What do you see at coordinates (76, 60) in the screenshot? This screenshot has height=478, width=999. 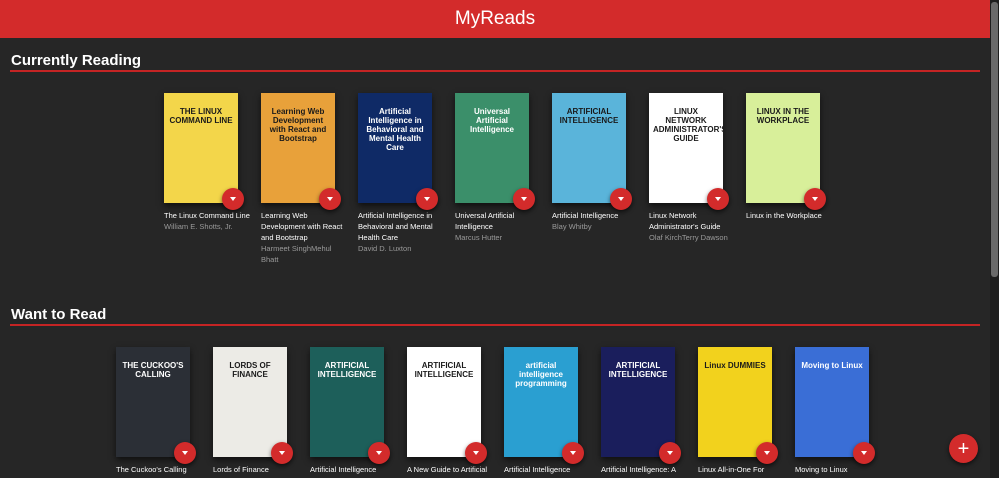 I see `shelf-title: Currently Reading` at bounding box center [76, 60].